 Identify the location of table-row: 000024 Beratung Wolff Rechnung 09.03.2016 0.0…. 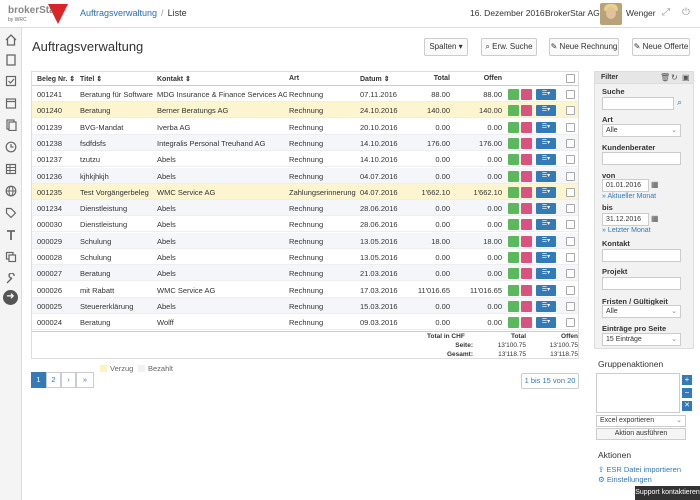
(305, 322).